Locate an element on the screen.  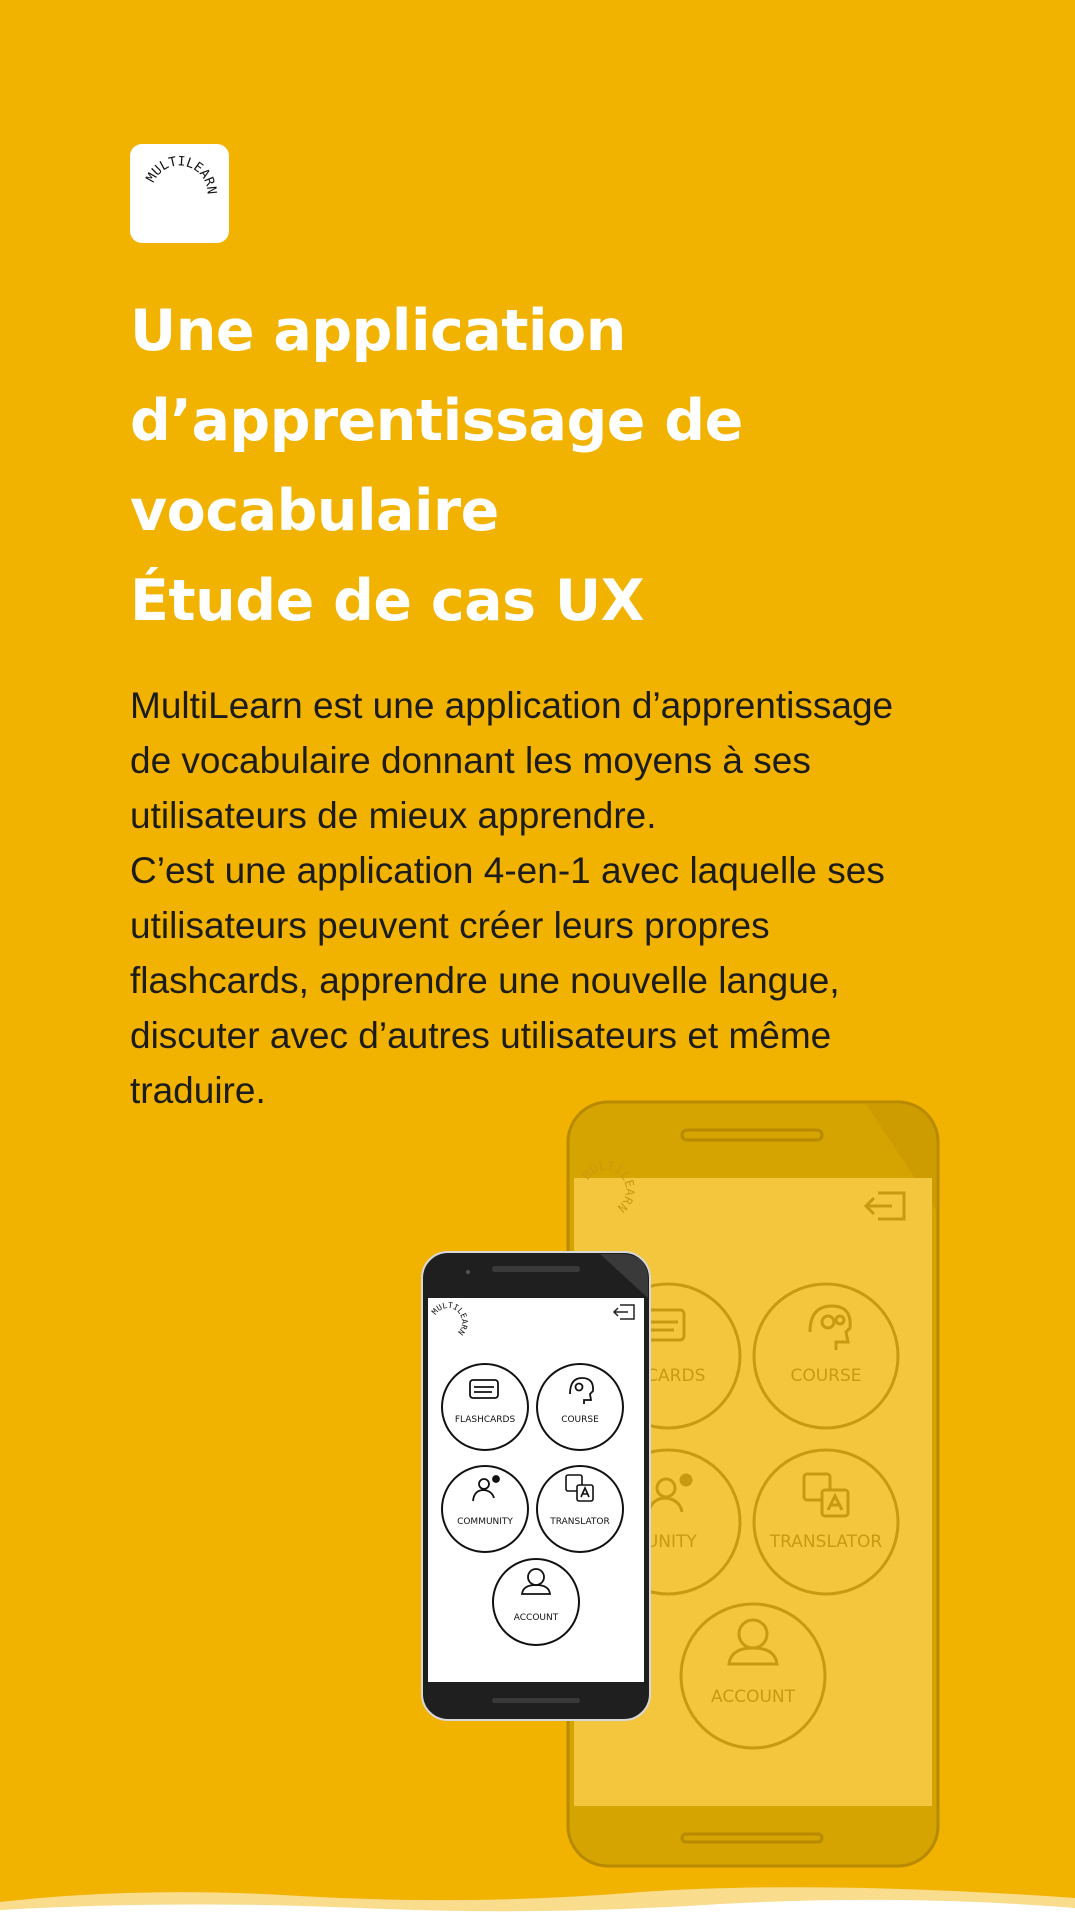
multilearn-logo-icon: MULTILEARN is located at coordinates (181, 174).